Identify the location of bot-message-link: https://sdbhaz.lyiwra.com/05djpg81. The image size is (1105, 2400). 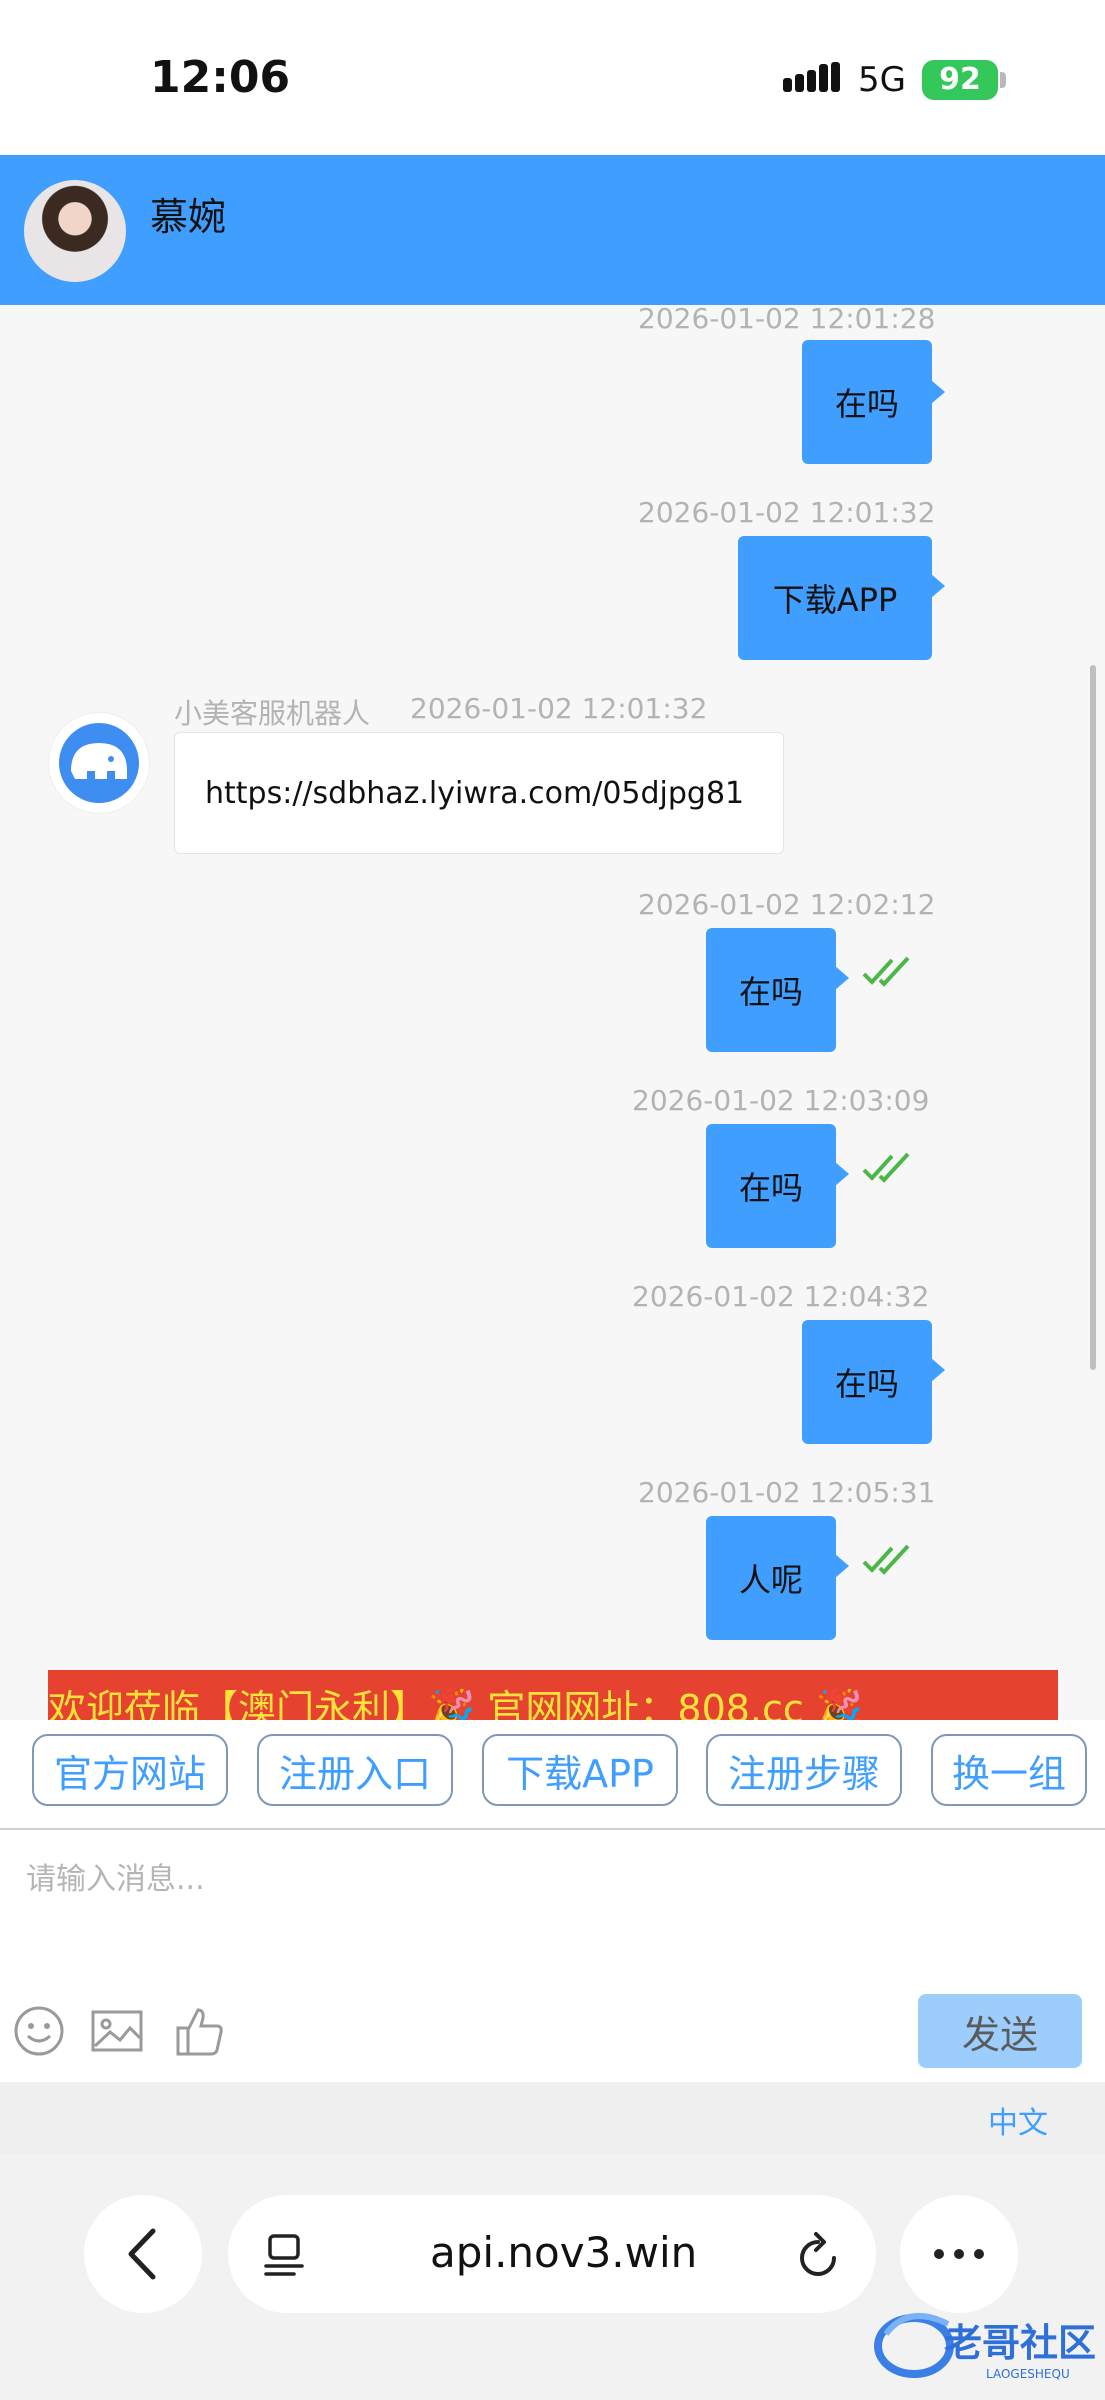
(479, 793).